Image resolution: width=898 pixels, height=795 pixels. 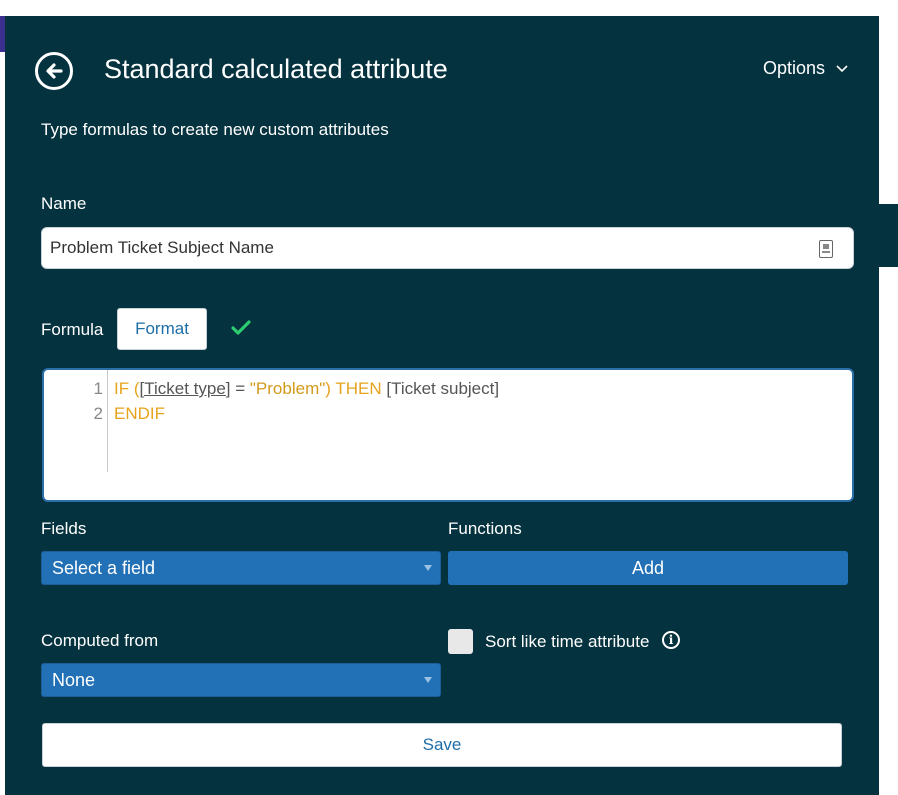 I want to click on line-number: 2, so click(x=98, y=413).